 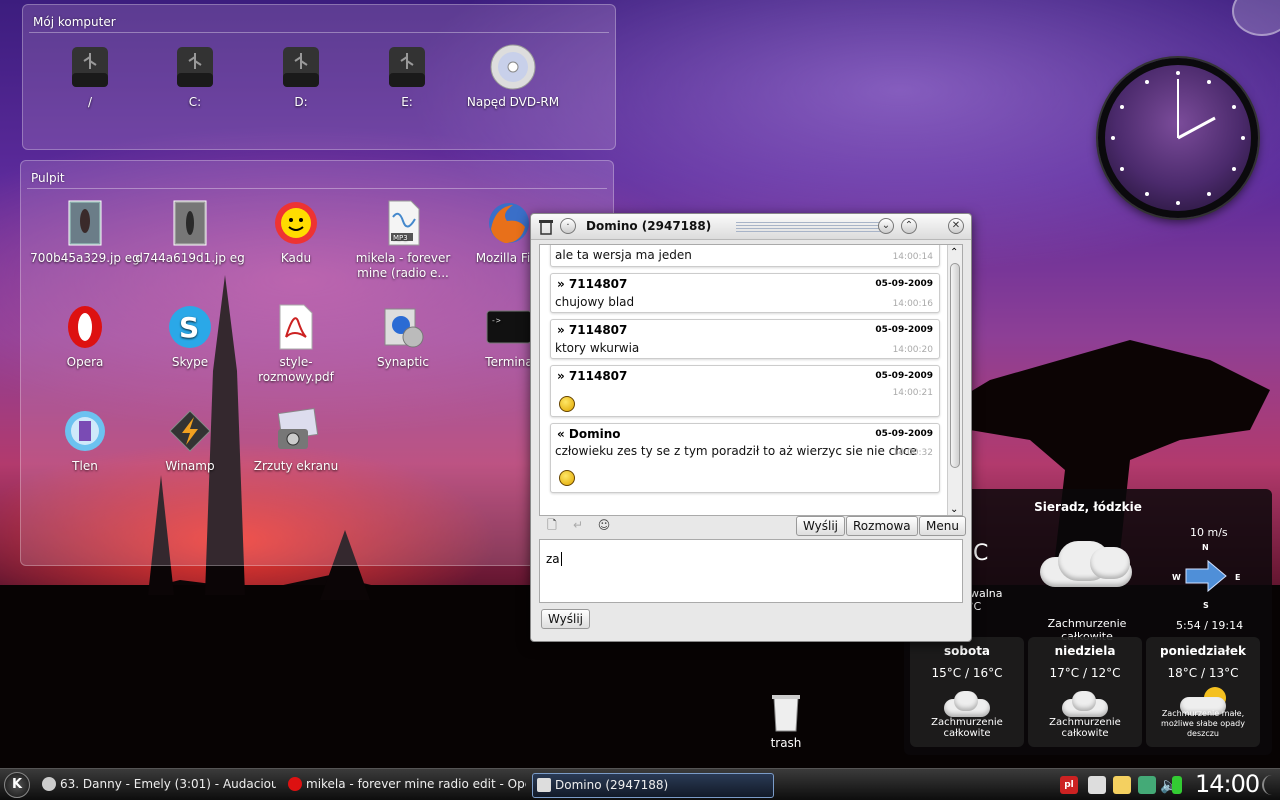 What do you see at coordinates (1205, 547) in the screenshot?
I see `compass-n: N` at bounding box center [1205, 547].